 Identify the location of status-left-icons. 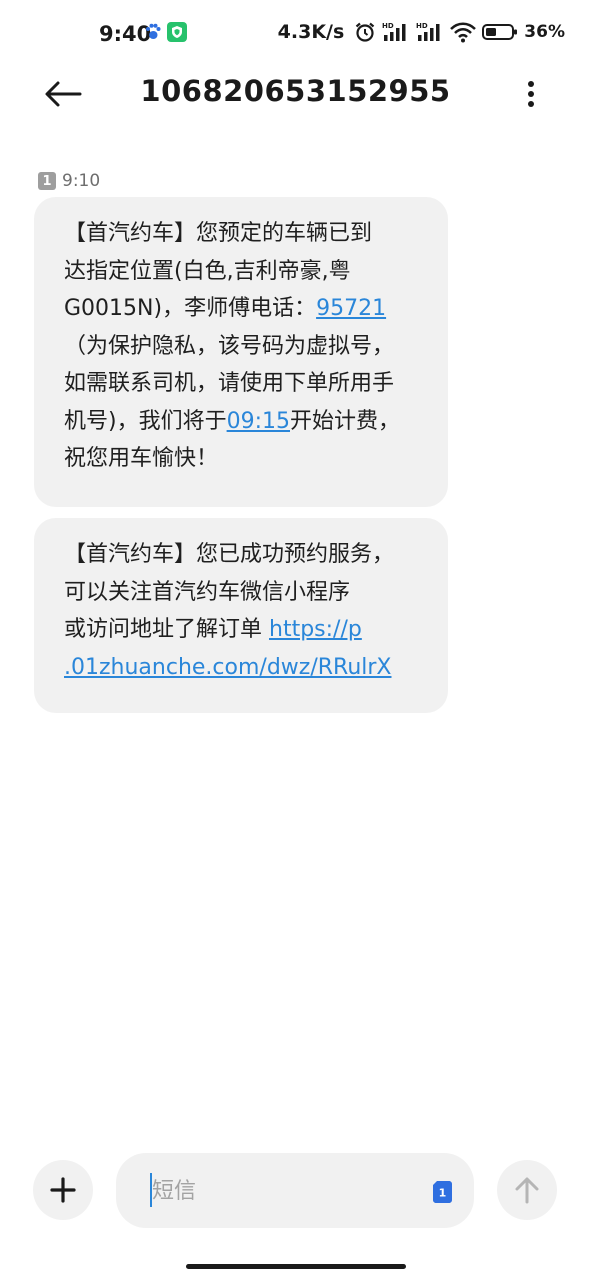
(166, 32).